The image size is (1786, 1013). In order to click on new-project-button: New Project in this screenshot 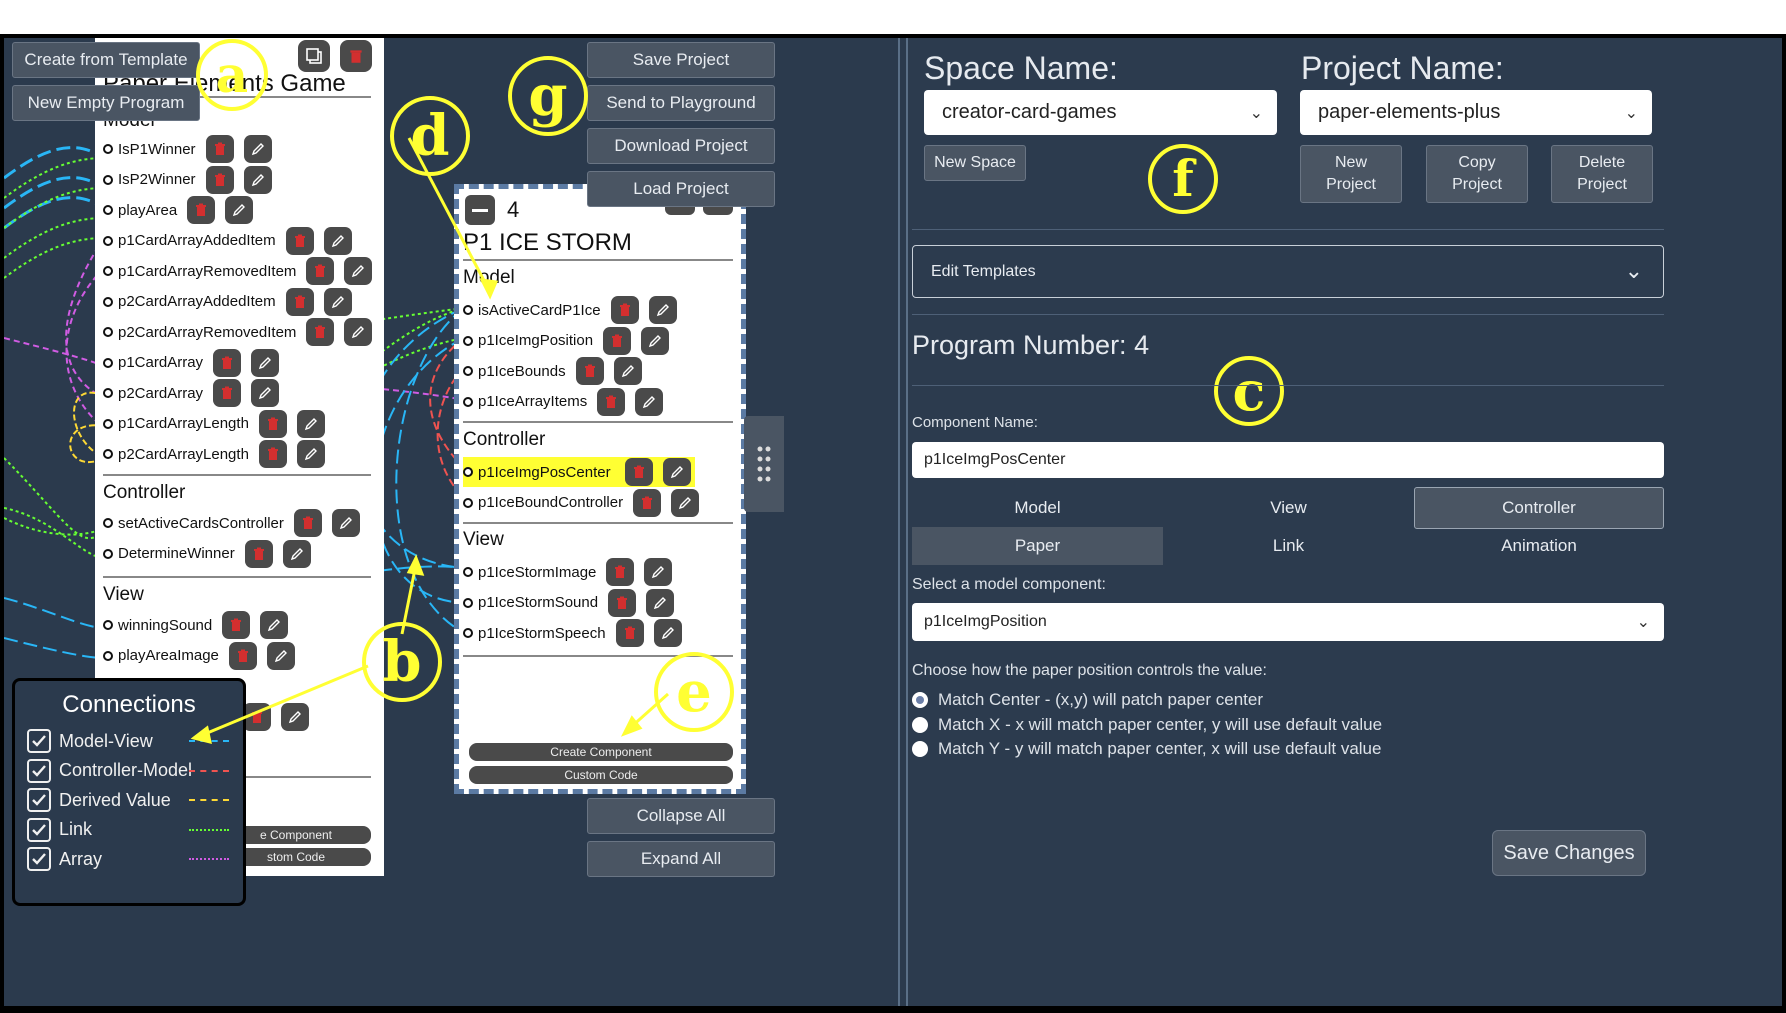, I will do `click(1351, 174)`.